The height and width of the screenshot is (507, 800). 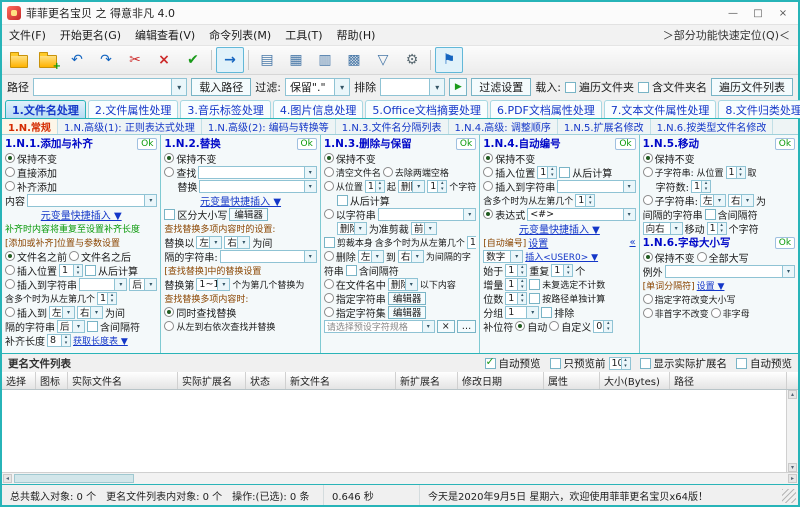 What do you see at coordinates (488, 214) in the screenshot?
I see `p4-expression-radio` at bounding box center [488, 214].